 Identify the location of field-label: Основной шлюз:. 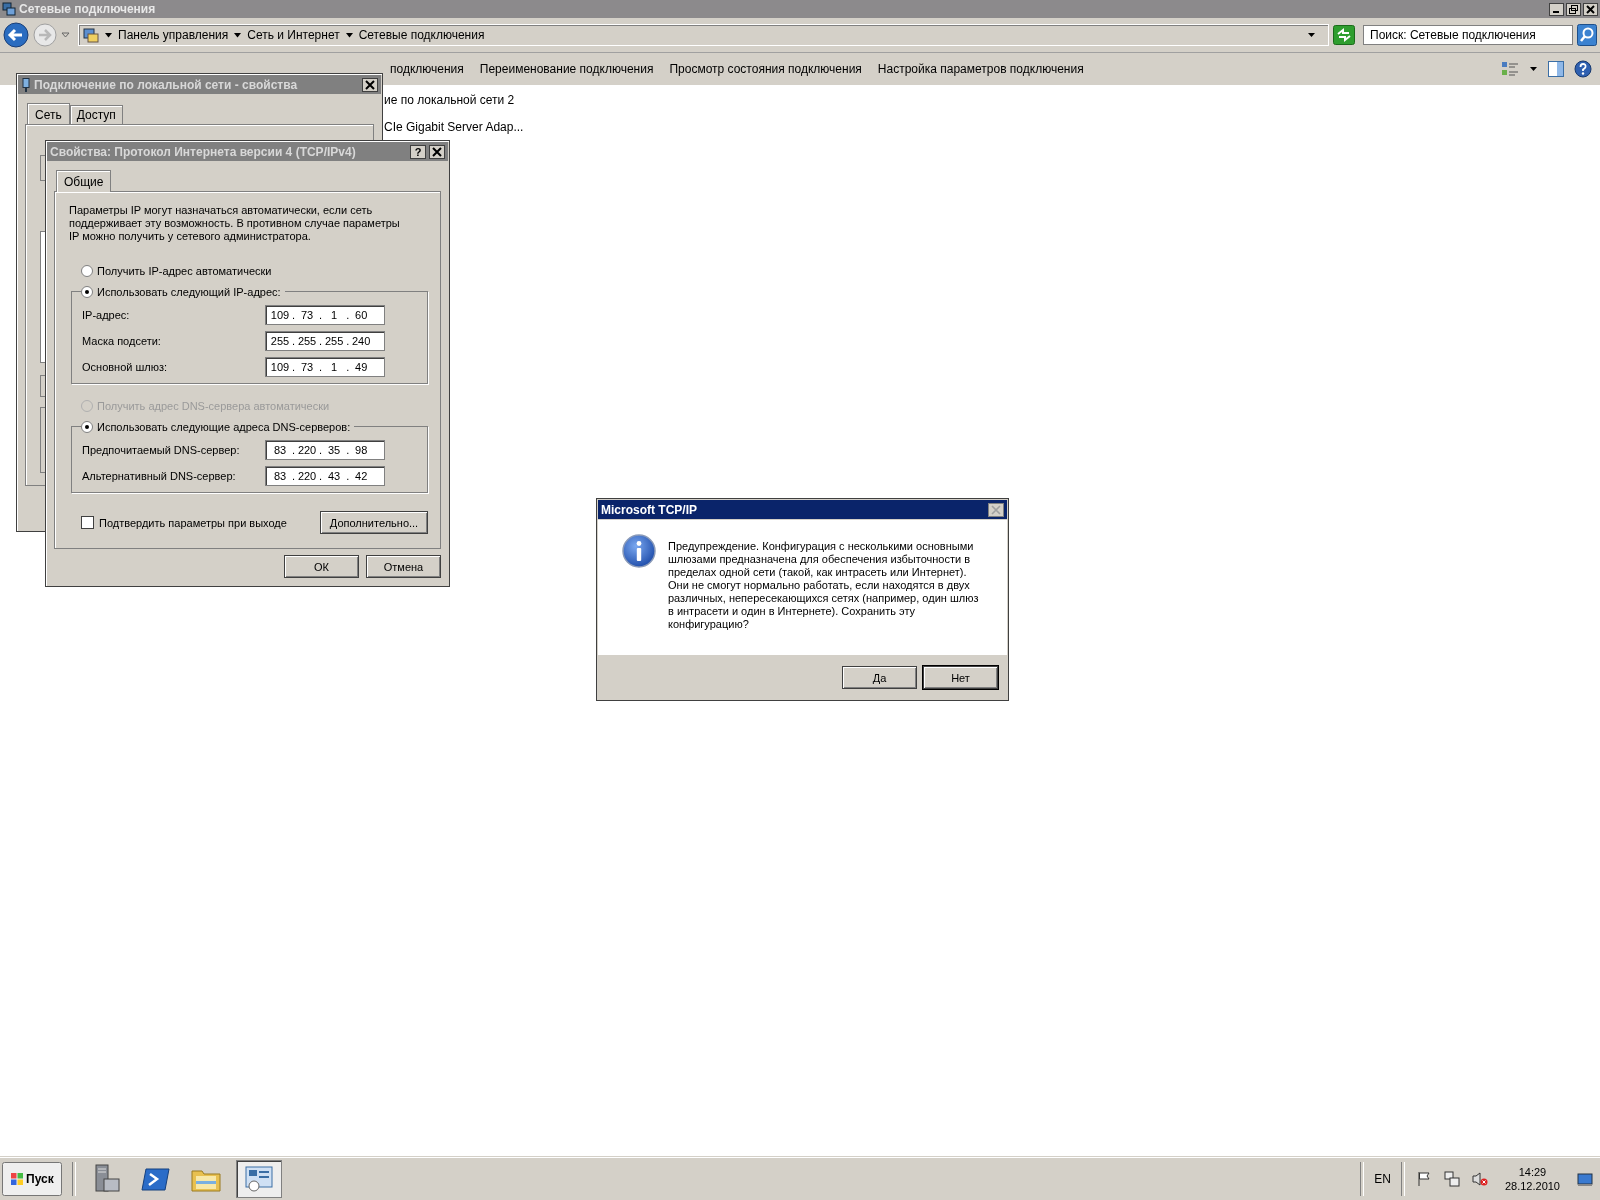
(125, 367).